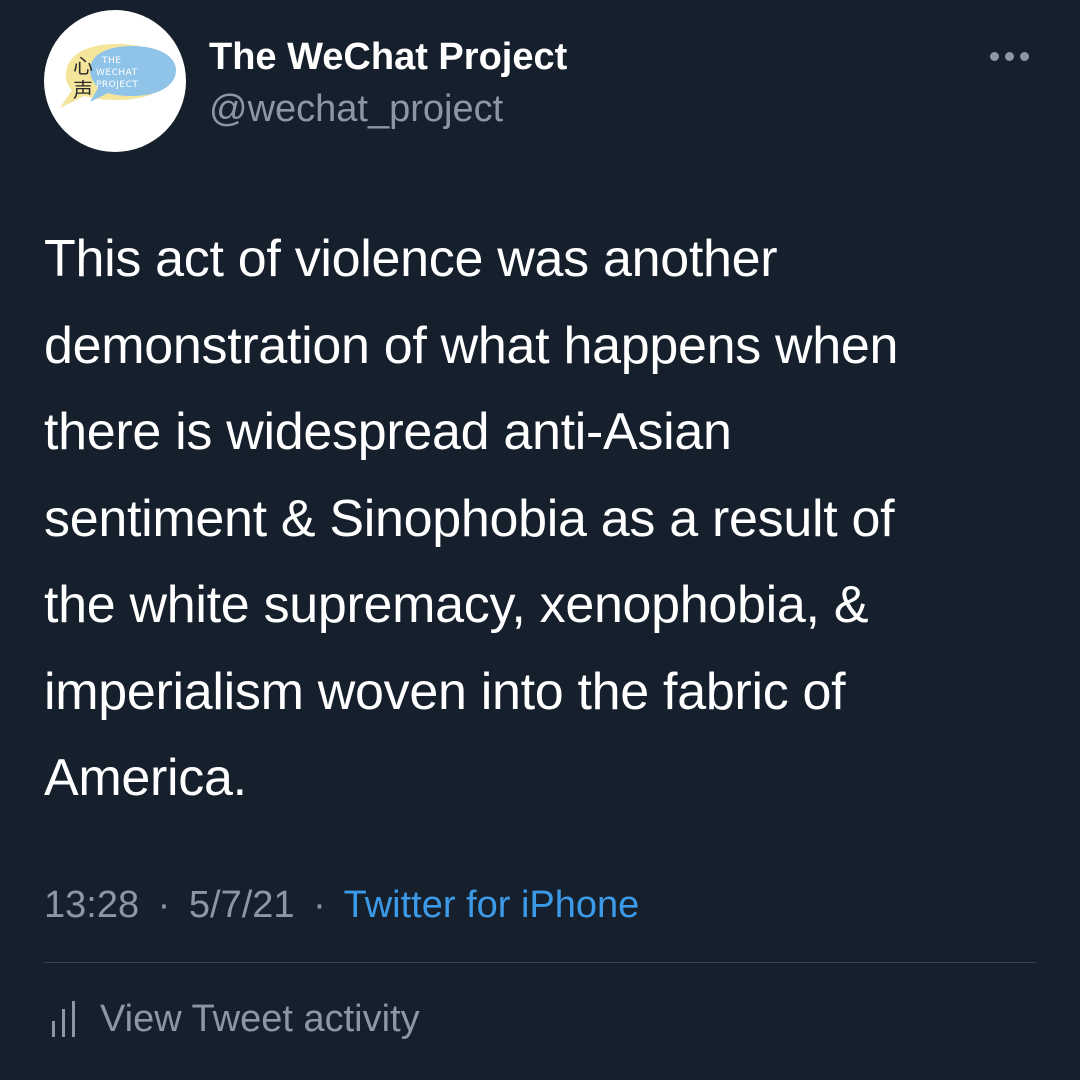 The height and width of the screenshot is (1080, 1080). Describe the element at coordinates (83, 78) in the screenshot. I see `avatar-chinese-text: 心声` at that location.